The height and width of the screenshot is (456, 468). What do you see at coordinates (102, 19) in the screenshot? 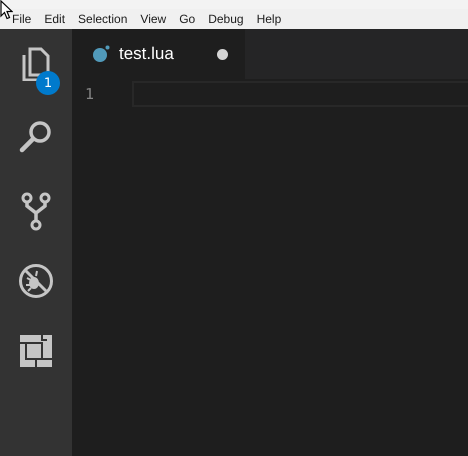
I see `menu-item: Selection` at bounding box center [102, 19].